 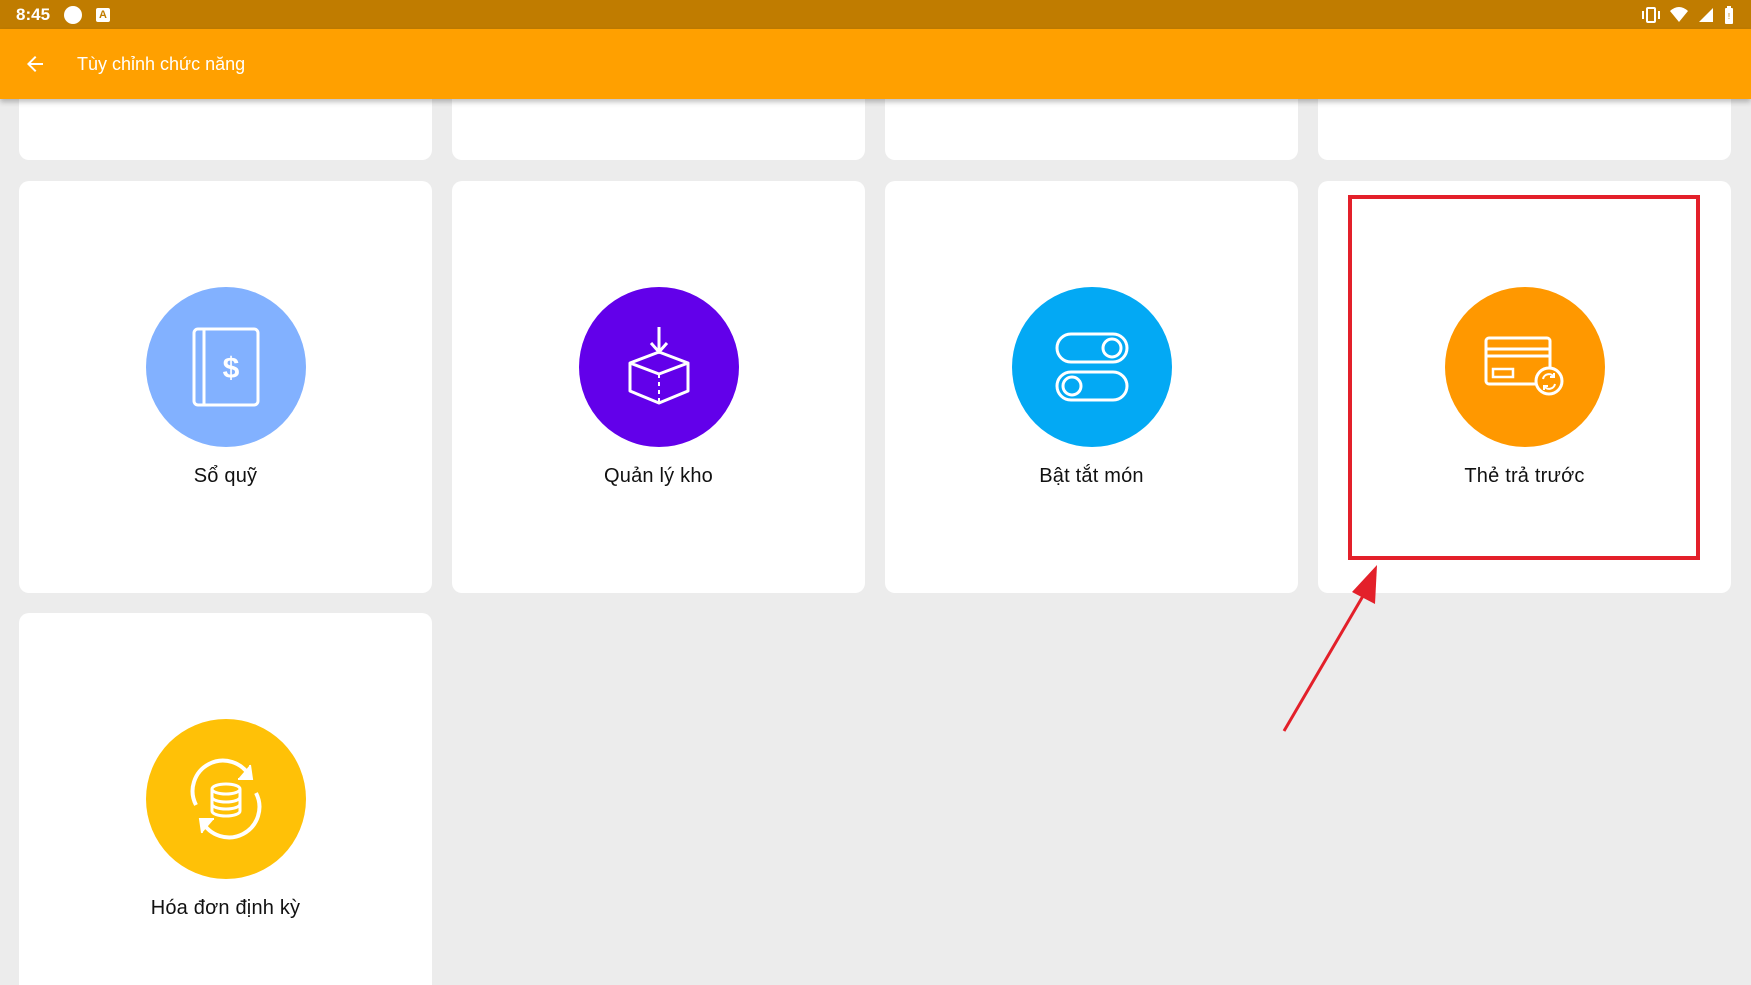 What do you see at coordinates (103, 14) in the screenshot?
I see `android-a-icon: A` at bounding box center [103, 14].